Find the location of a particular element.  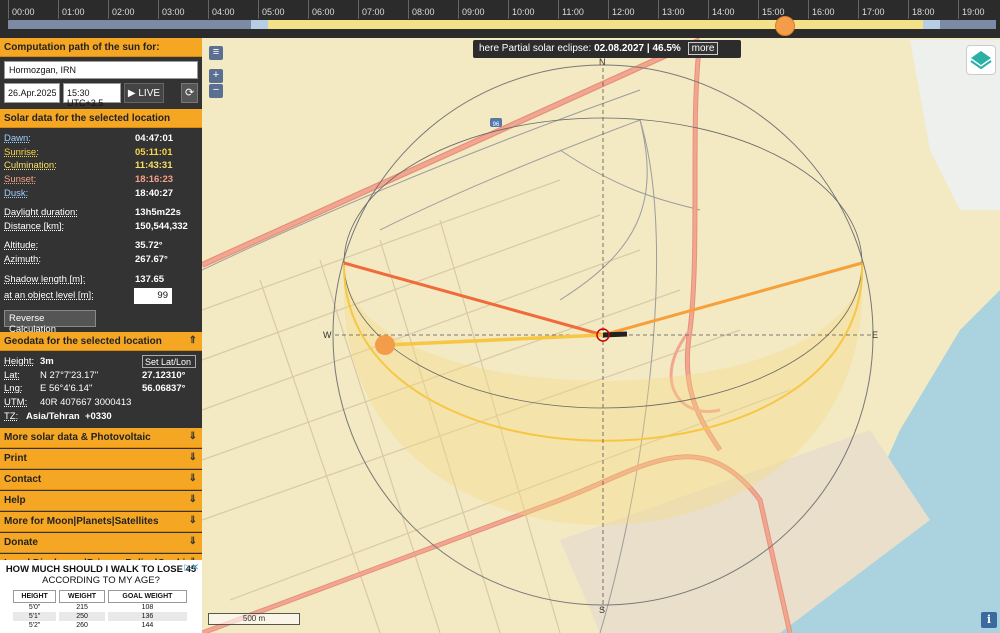

refresh-icon: ⟳ is located at coordinates (189, 93).